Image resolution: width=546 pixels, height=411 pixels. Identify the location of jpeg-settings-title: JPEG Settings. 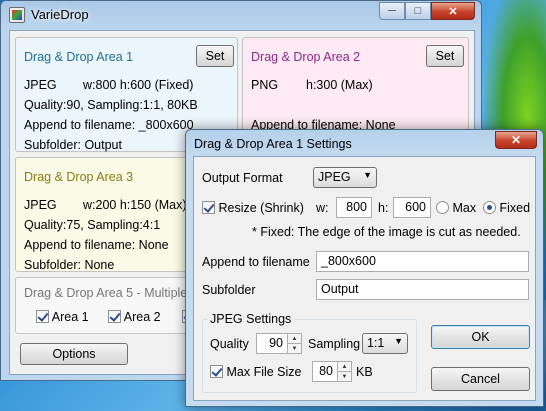
(251, 319).